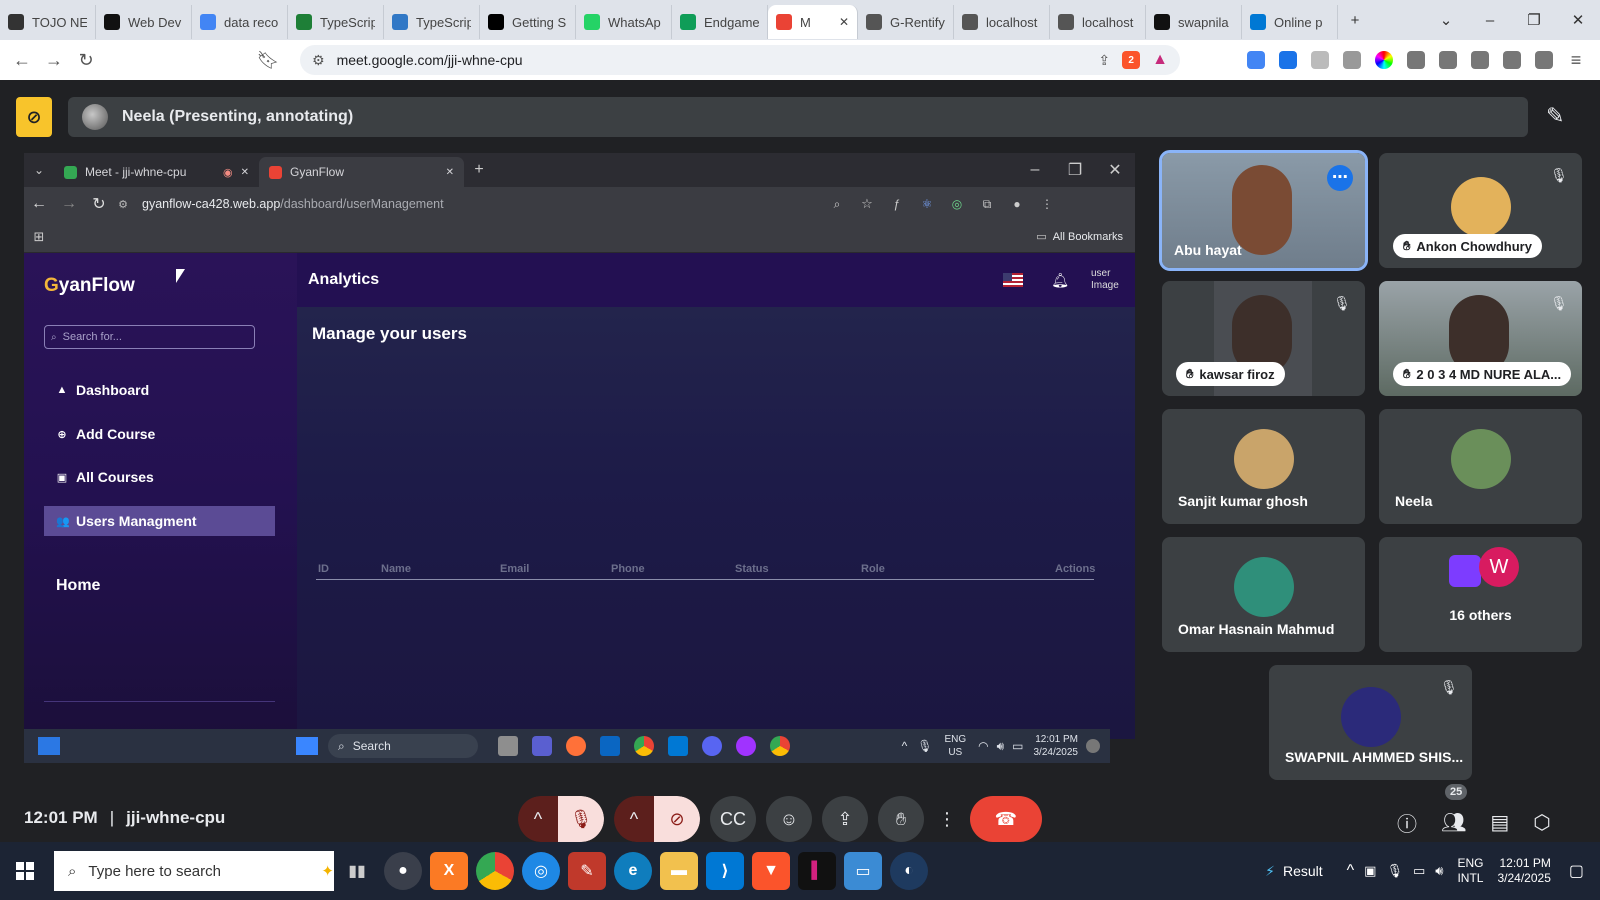 This screenshot has height=900, width=1600. I want to click on present-screen-icon: ⇪, so click(845, 819).